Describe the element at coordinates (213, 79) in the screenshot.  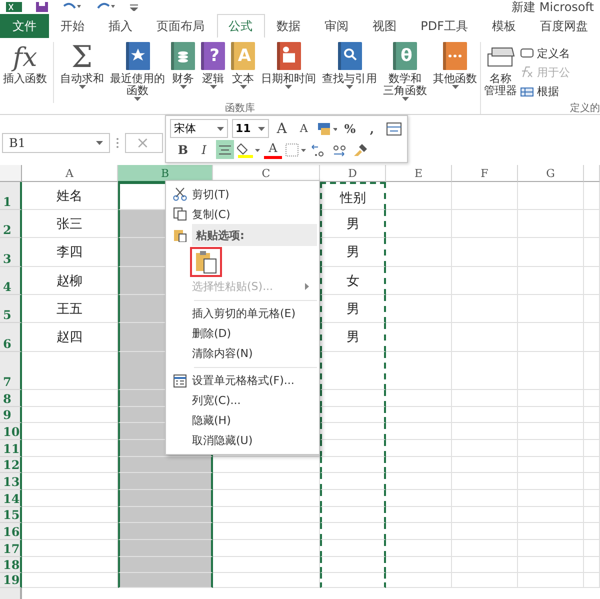
I see `button-label: 逻辑` at that location.